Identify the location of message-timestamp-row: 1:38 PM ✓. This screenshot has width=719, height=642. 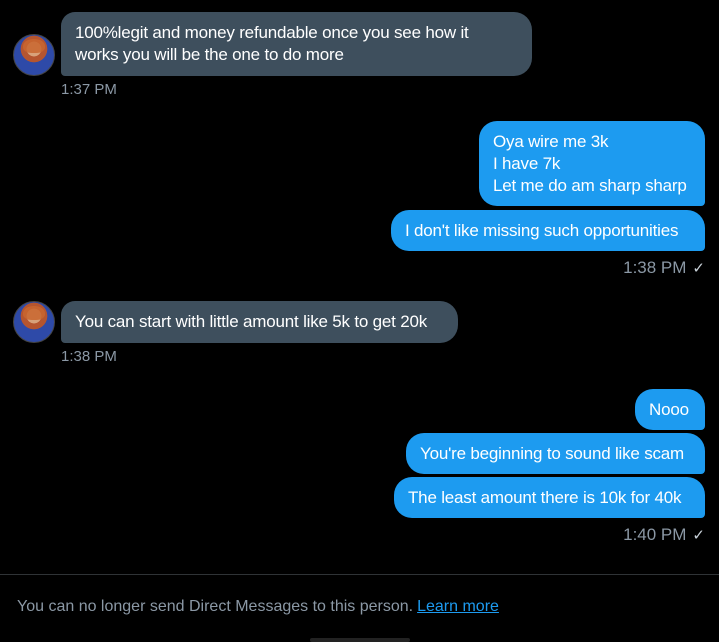
(664, 268).